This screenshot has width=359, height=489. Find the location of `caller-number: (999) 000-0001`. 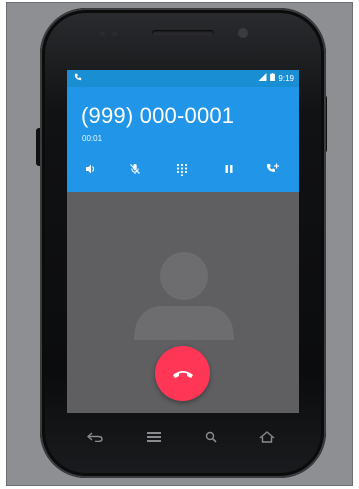

caller-number: (999) 000-0001 is located at coordinates (158, 115).